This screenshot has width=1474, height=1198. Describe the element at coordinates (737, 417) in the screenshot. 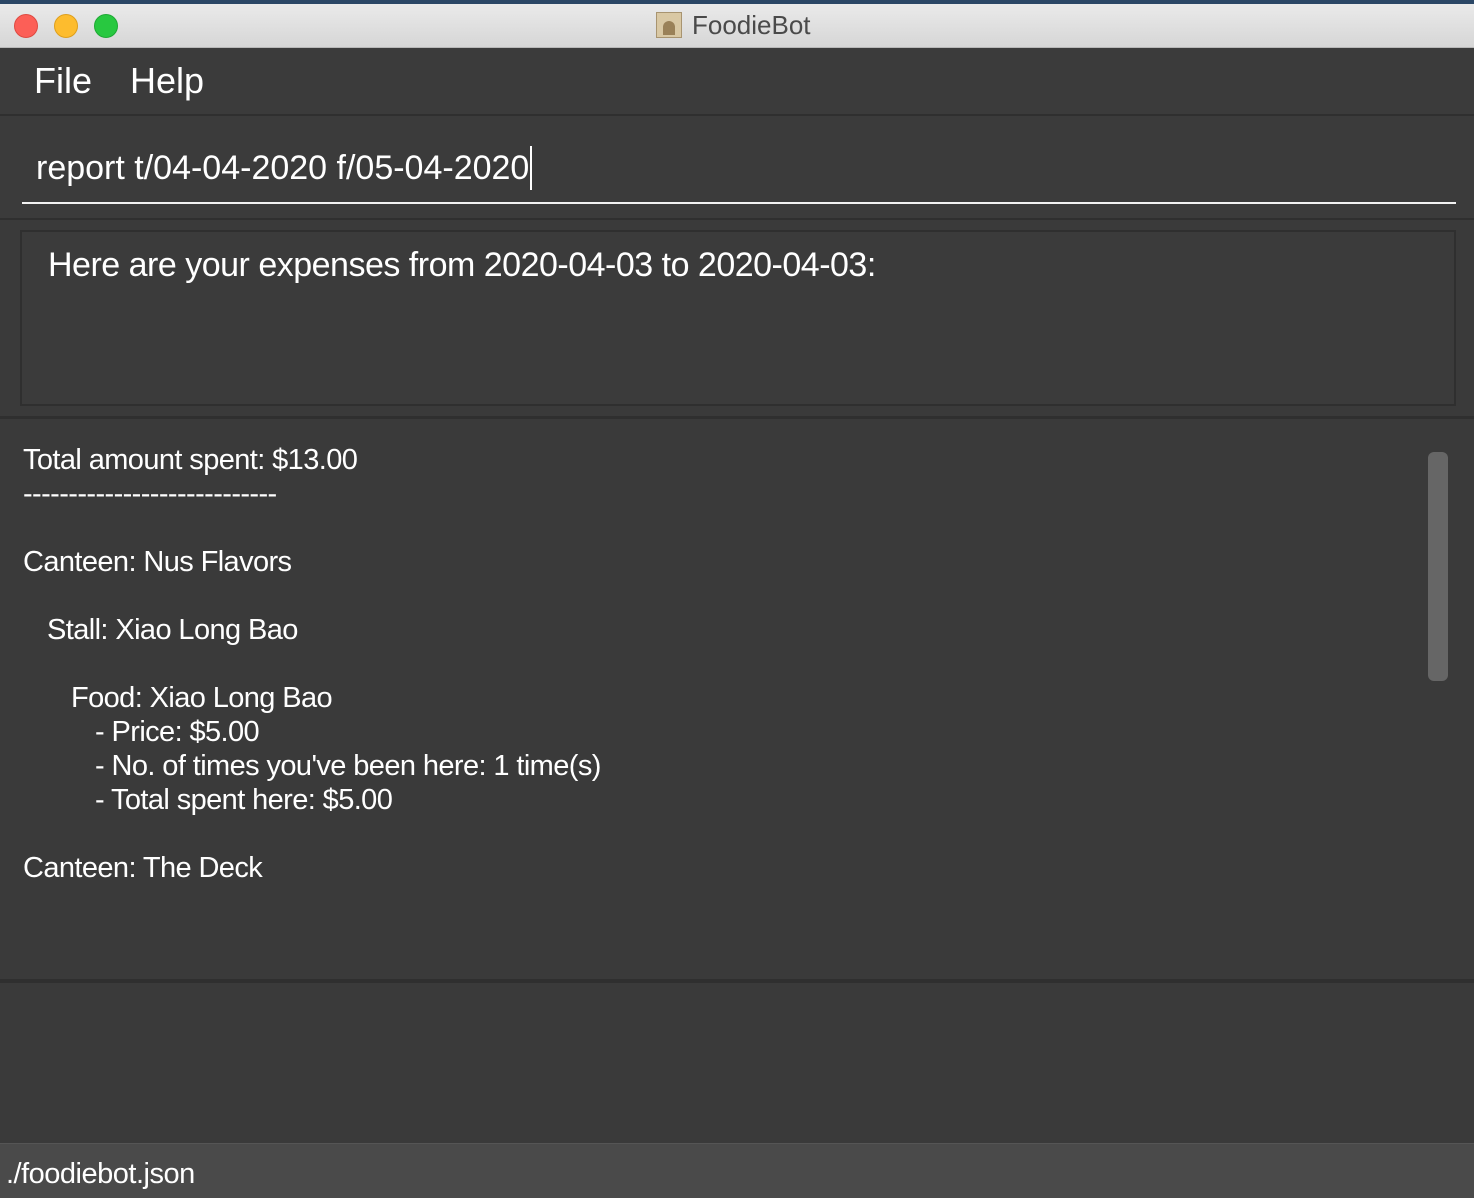

I see `panel-divider` at that location.